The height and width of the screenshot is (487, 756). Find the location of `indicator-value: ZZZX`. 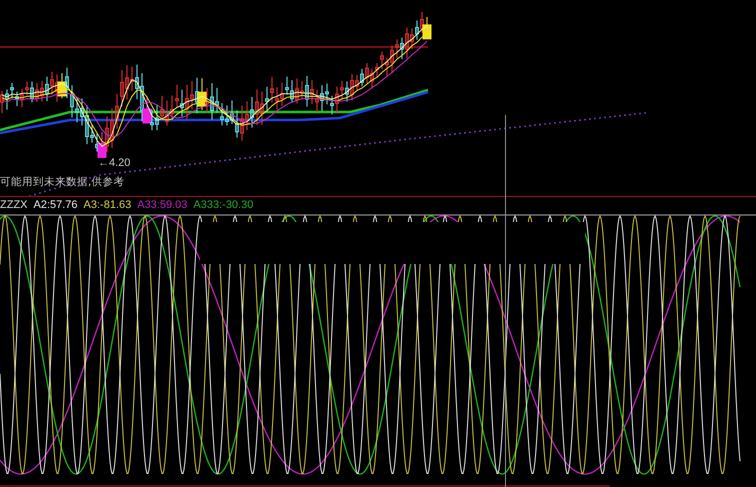

indicator-value: ZZZX is located at coordinates (14, 204).